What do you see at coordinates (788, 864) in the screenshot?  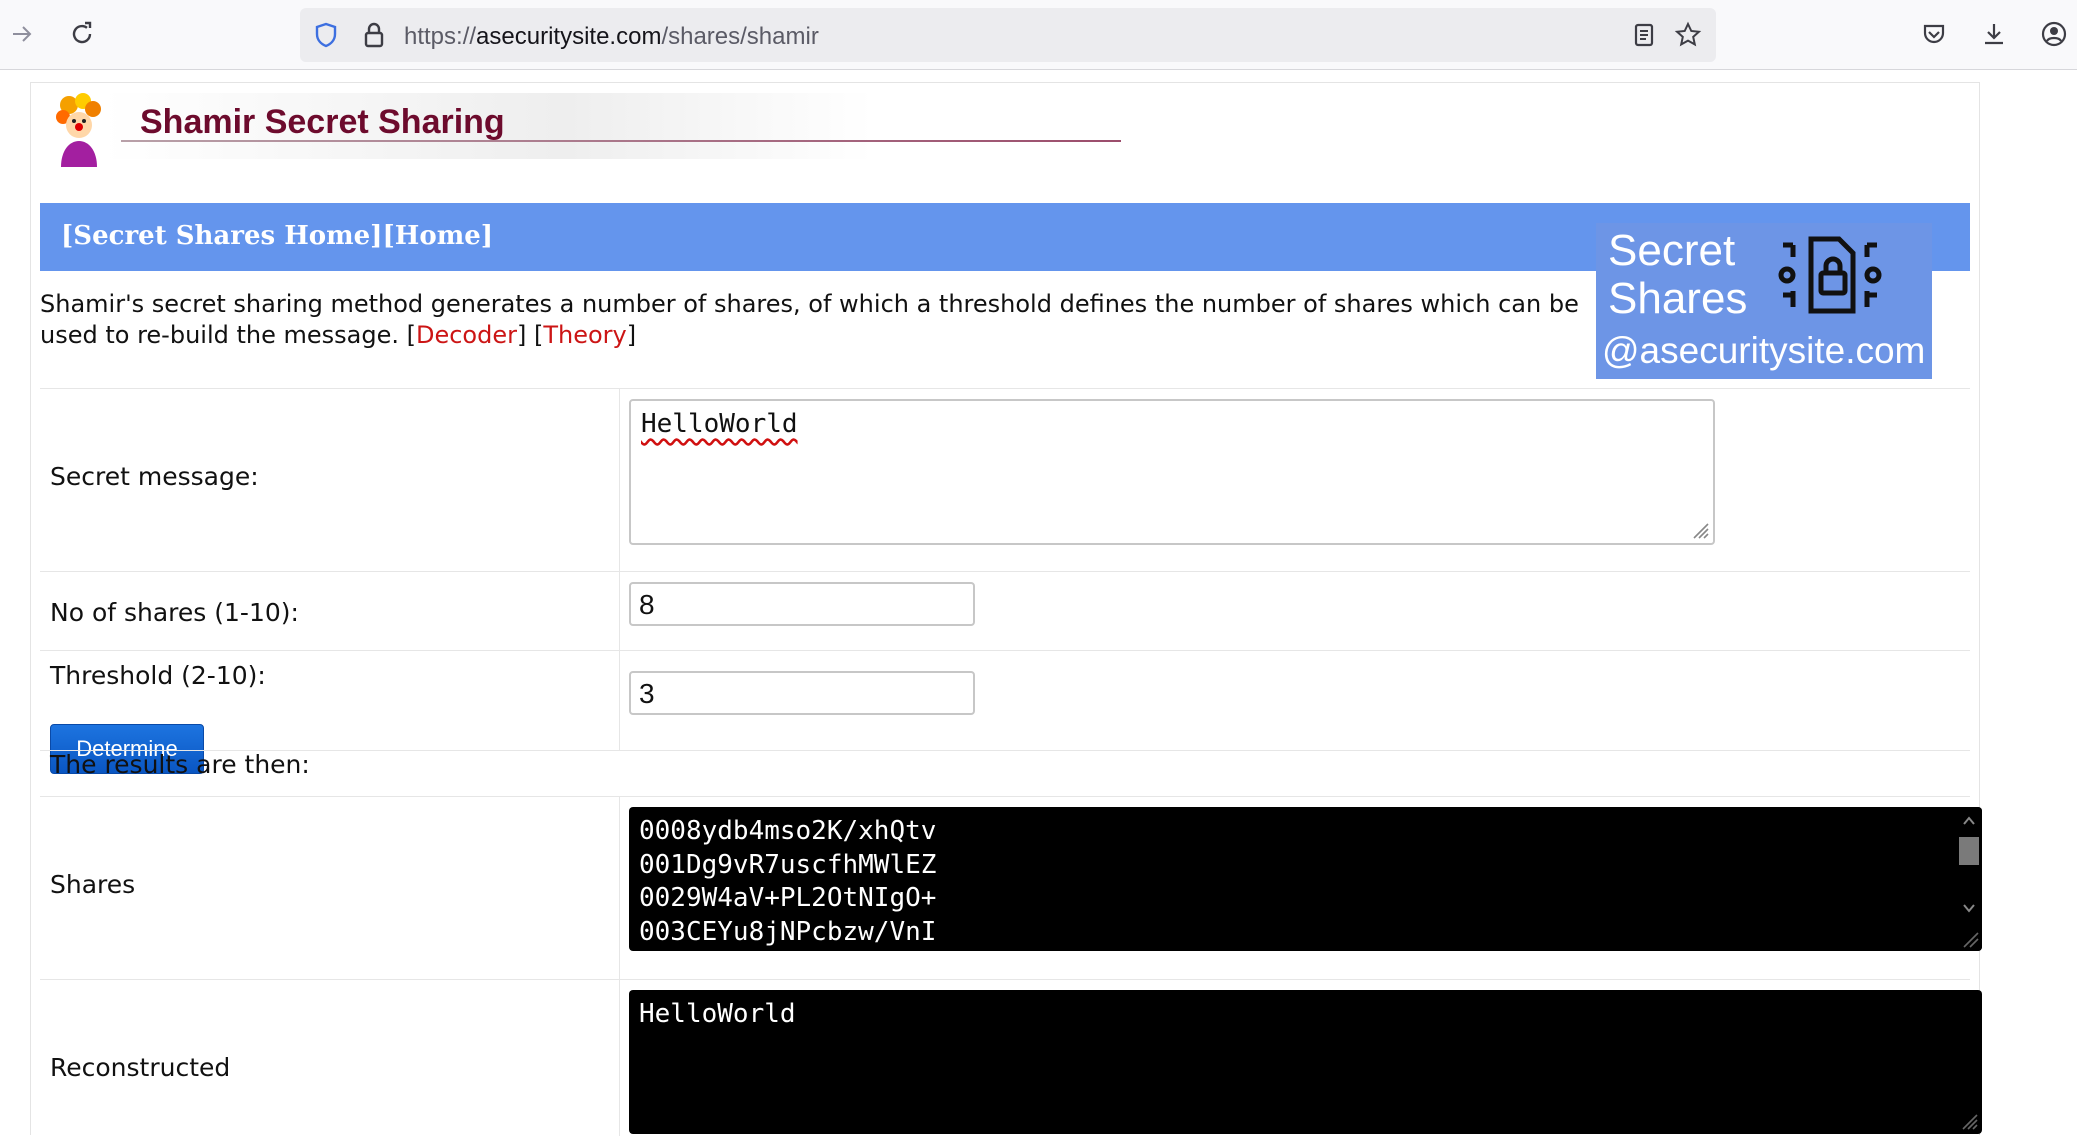 I see `share-line: 001Dg9vR7uscfhMWlEZ` at bounding box center [788, 864].